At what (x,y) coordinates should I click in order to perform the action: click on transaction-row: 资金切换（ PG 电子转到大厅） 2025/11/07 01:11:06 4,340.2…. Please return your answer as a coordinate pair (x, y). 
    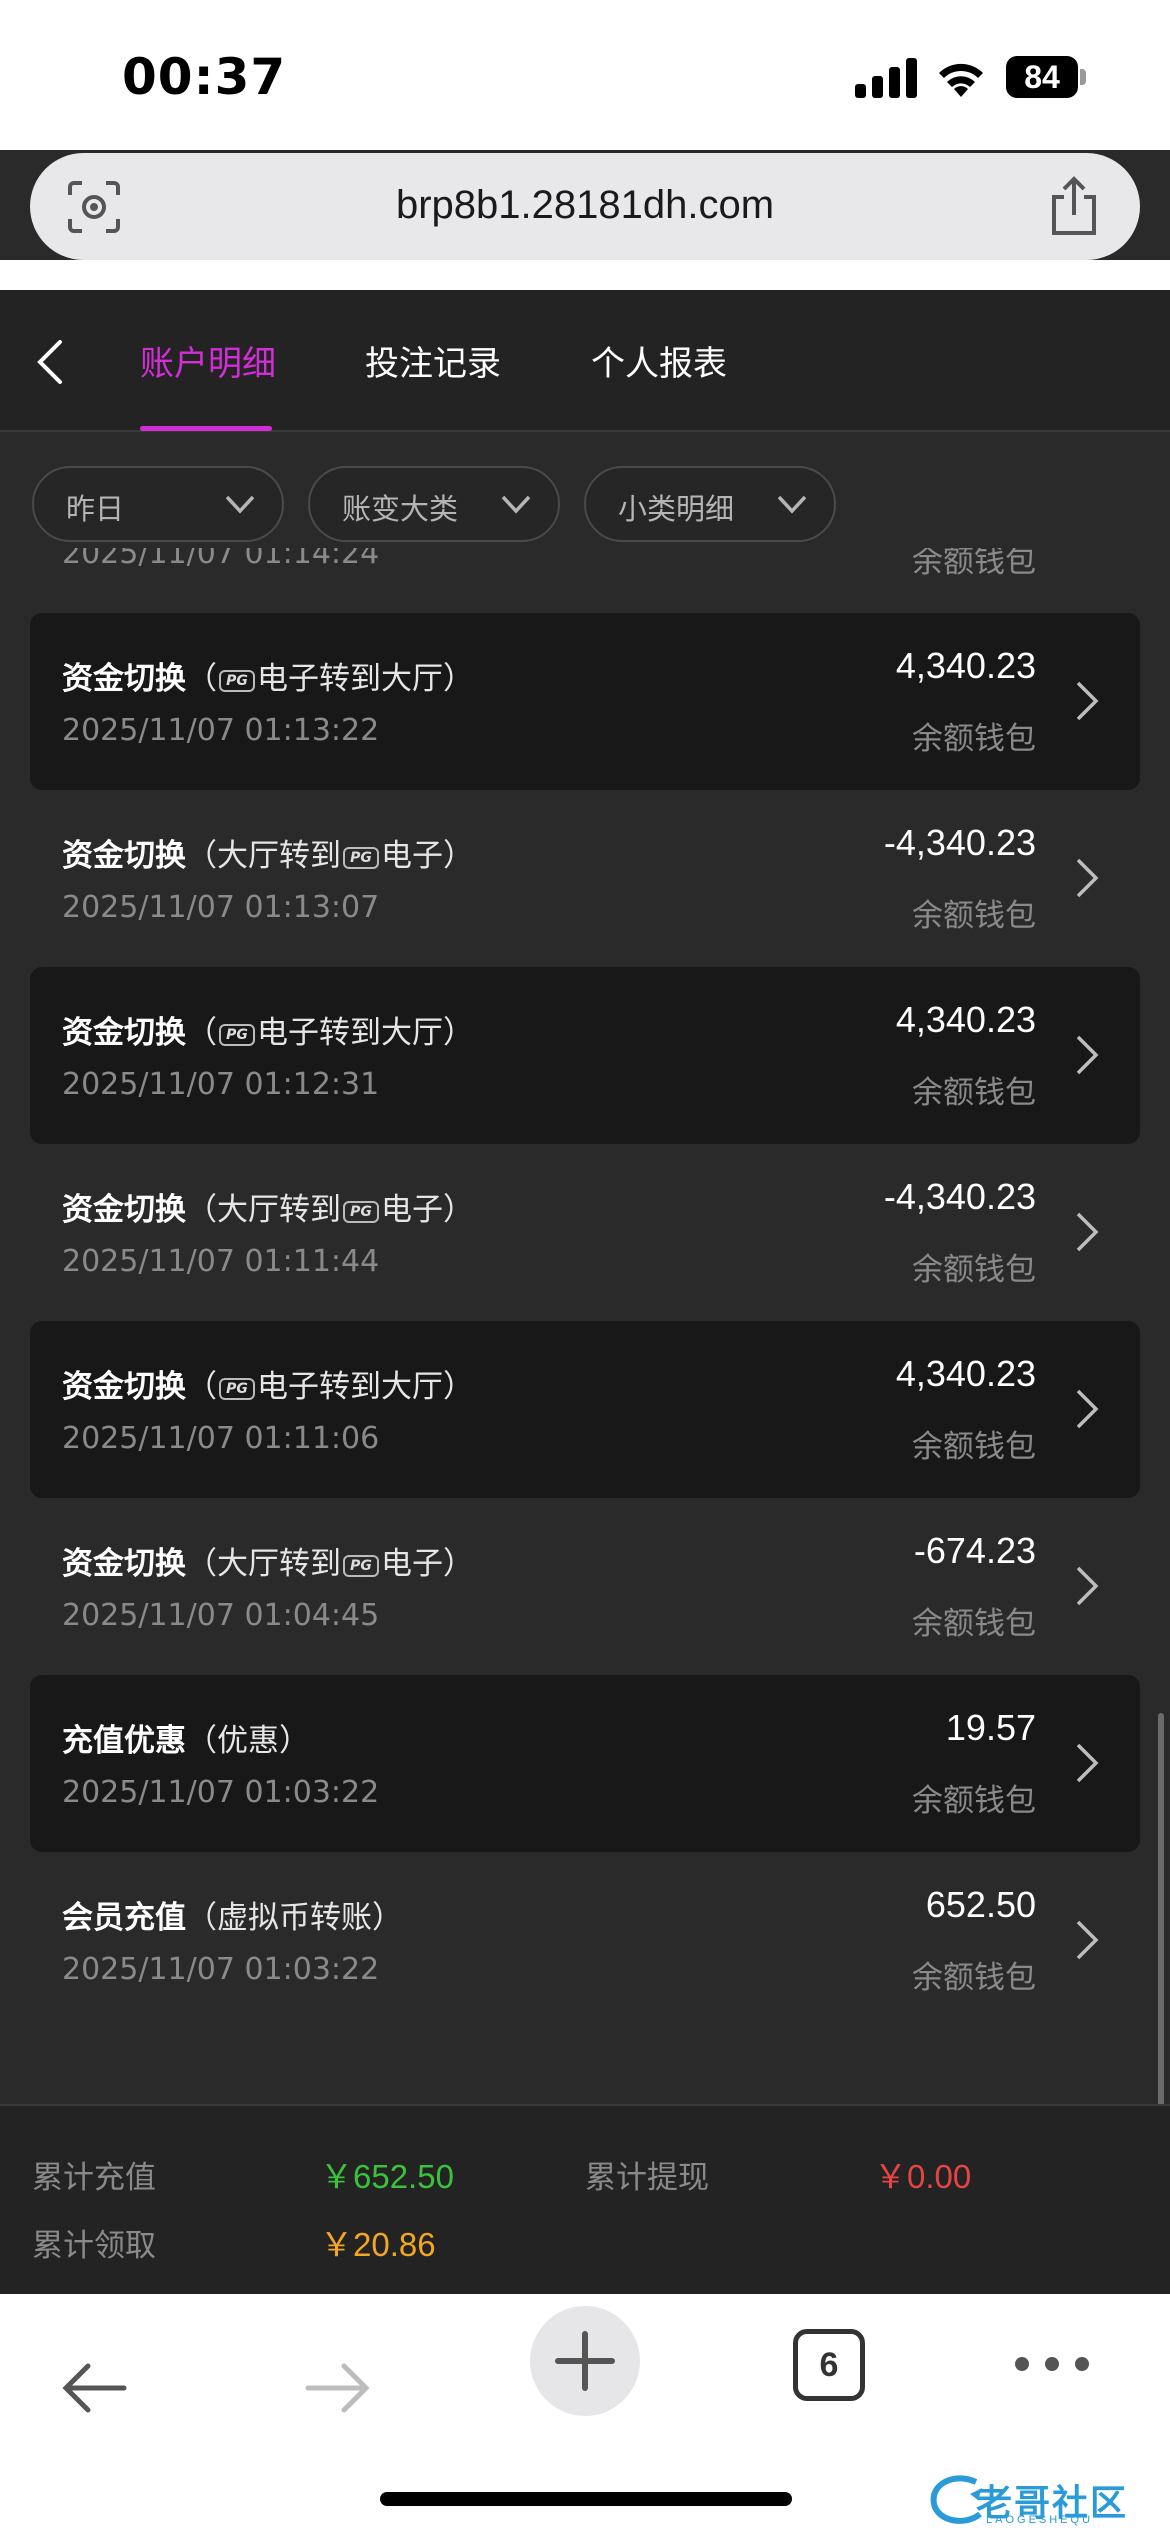
    Looking at the image, I should click on (585, 1409).